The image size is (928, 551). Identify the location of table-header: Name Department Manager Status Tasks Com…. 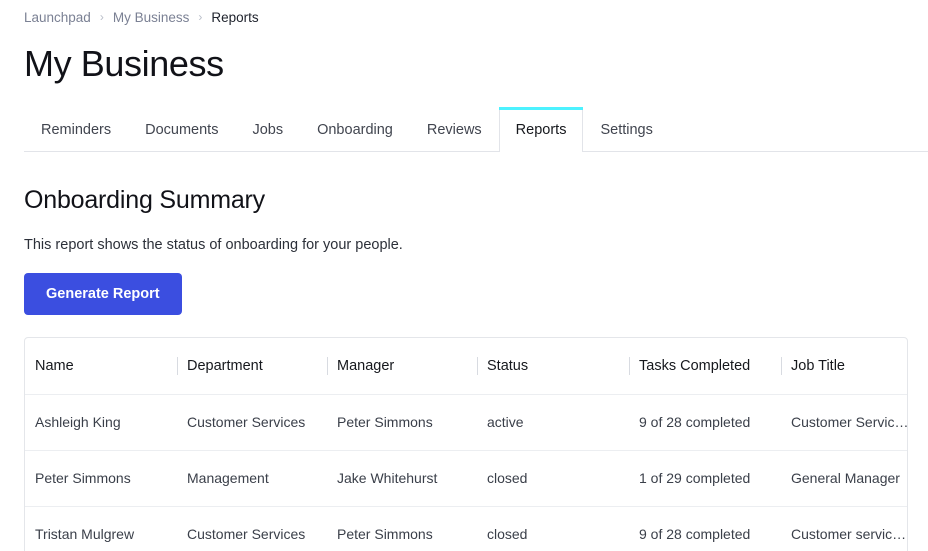
(466, 366).